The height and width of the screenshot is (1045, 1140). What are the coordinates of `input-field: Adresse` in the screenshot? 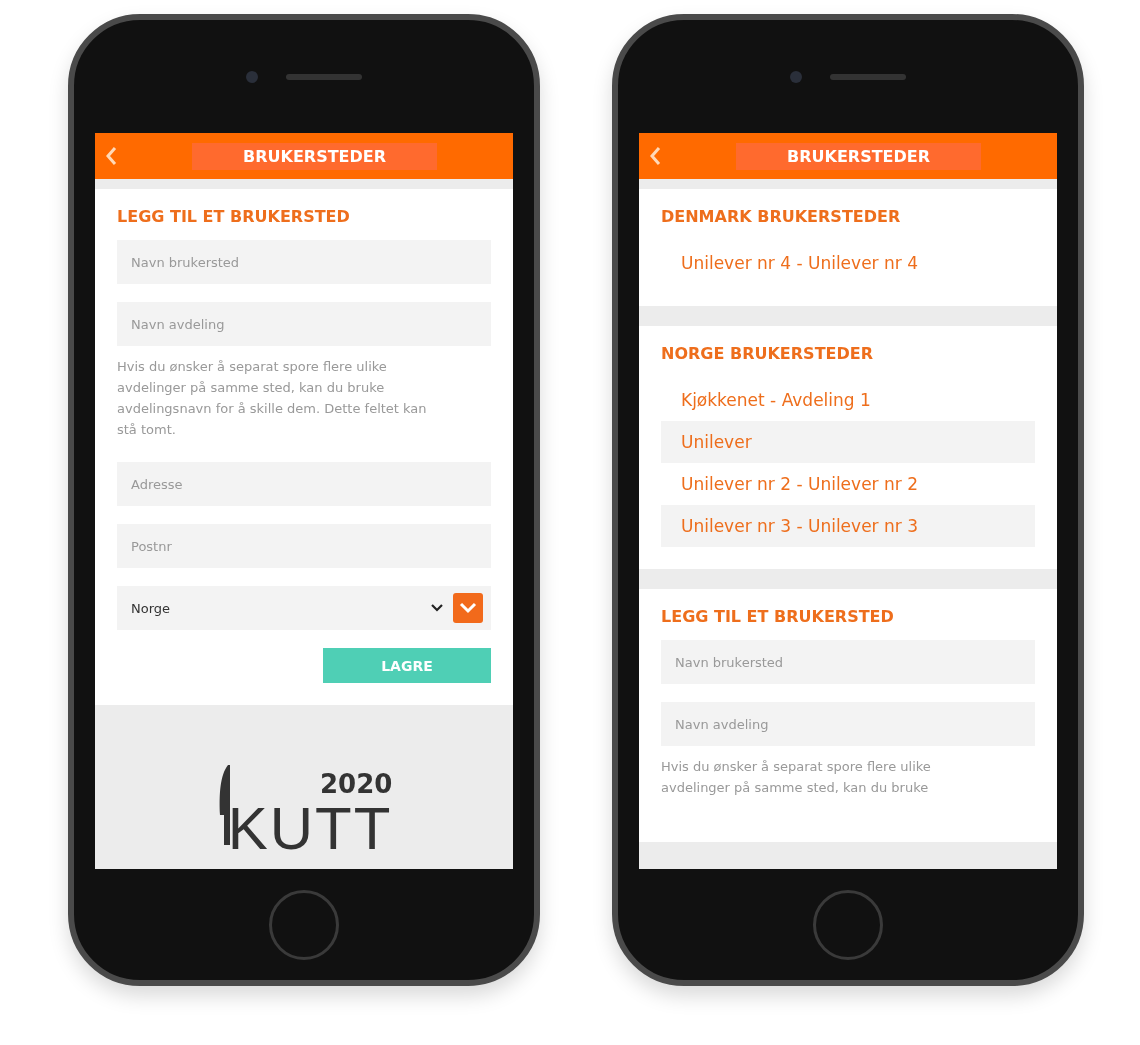 It's located at (304, 484).